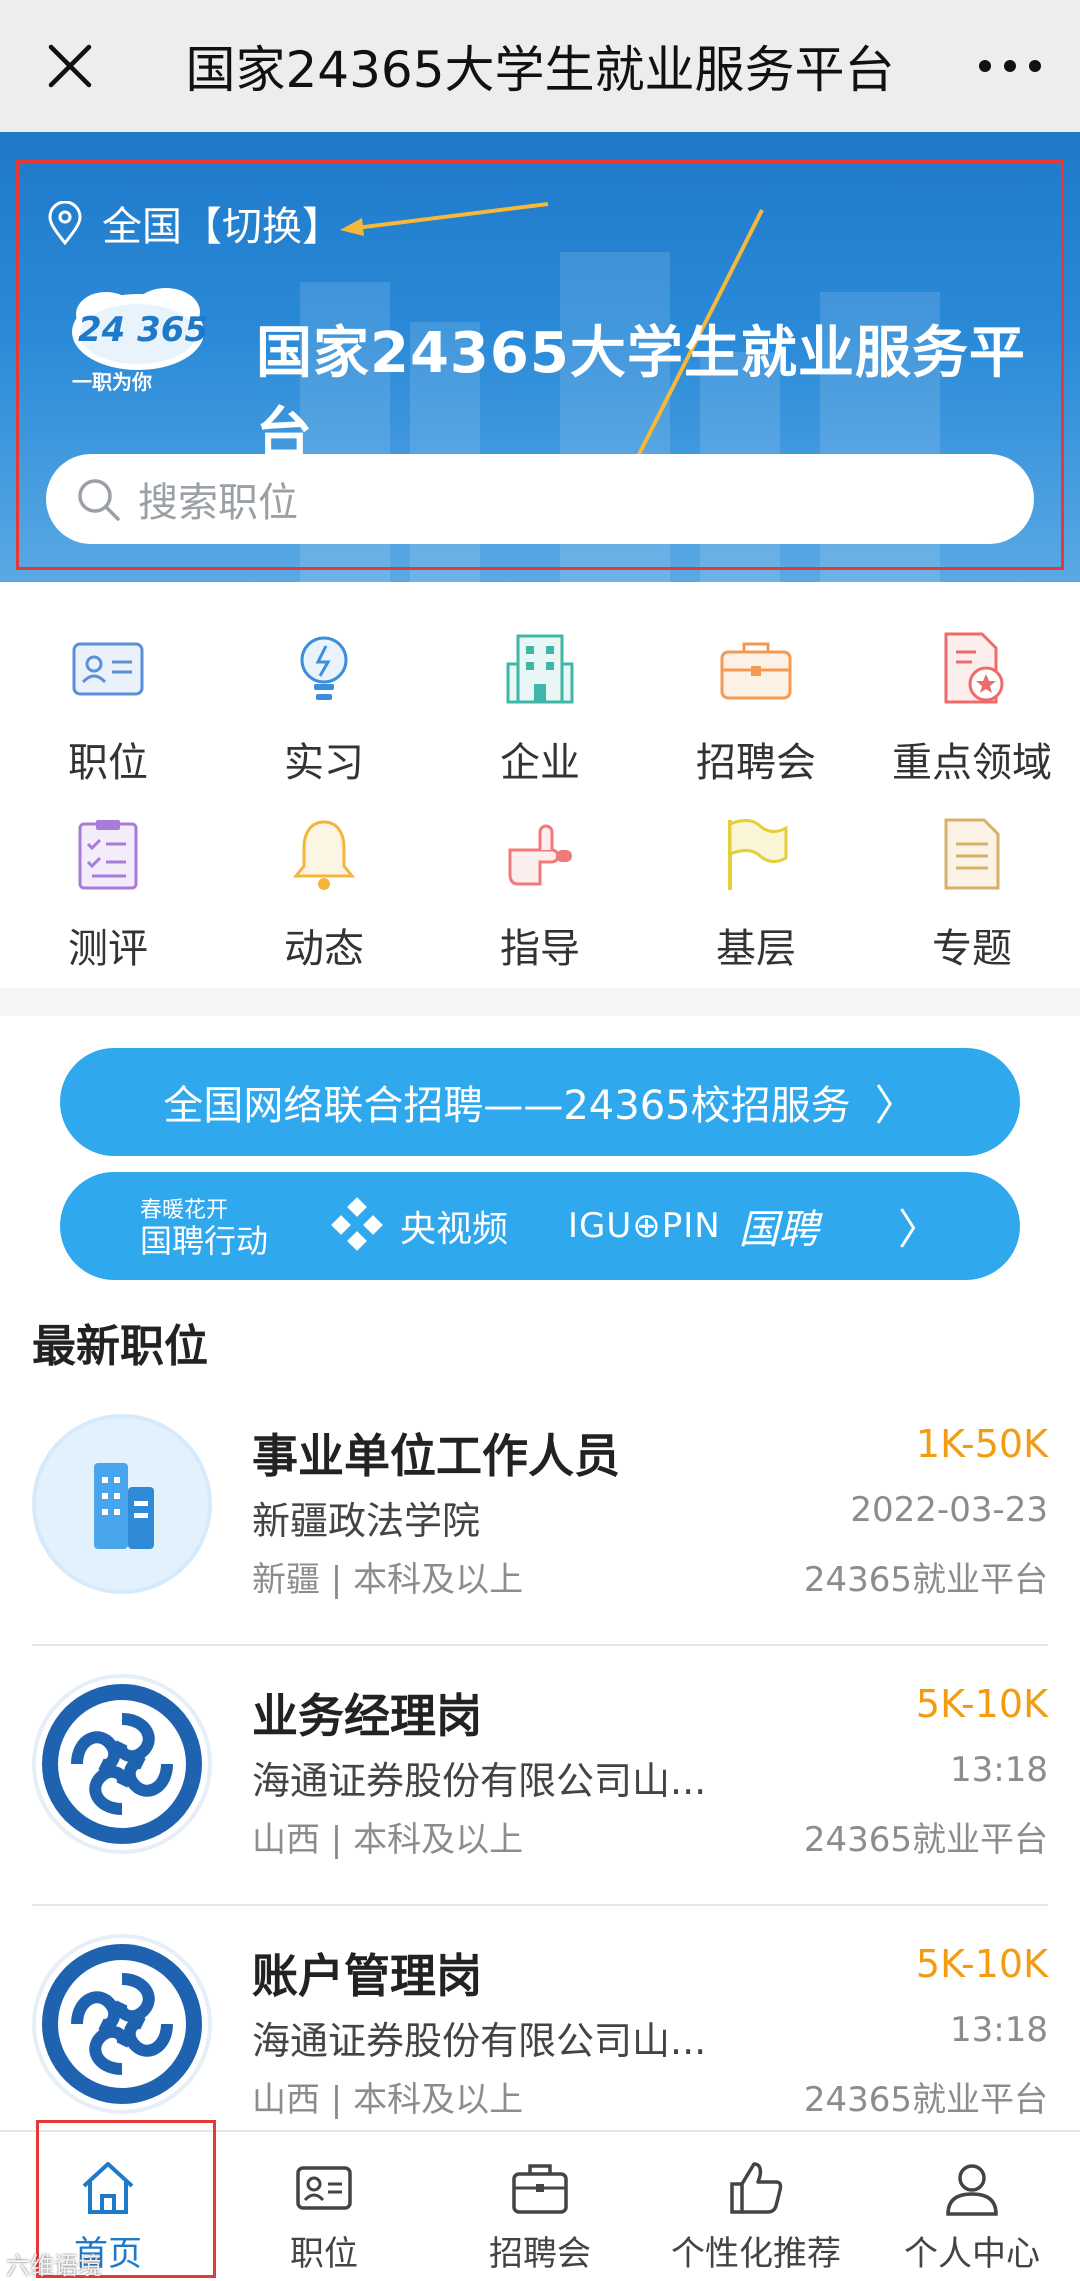 The height and width of the screenshot is (2281, 1080). I want to click on document-icon, so click(972, 854).